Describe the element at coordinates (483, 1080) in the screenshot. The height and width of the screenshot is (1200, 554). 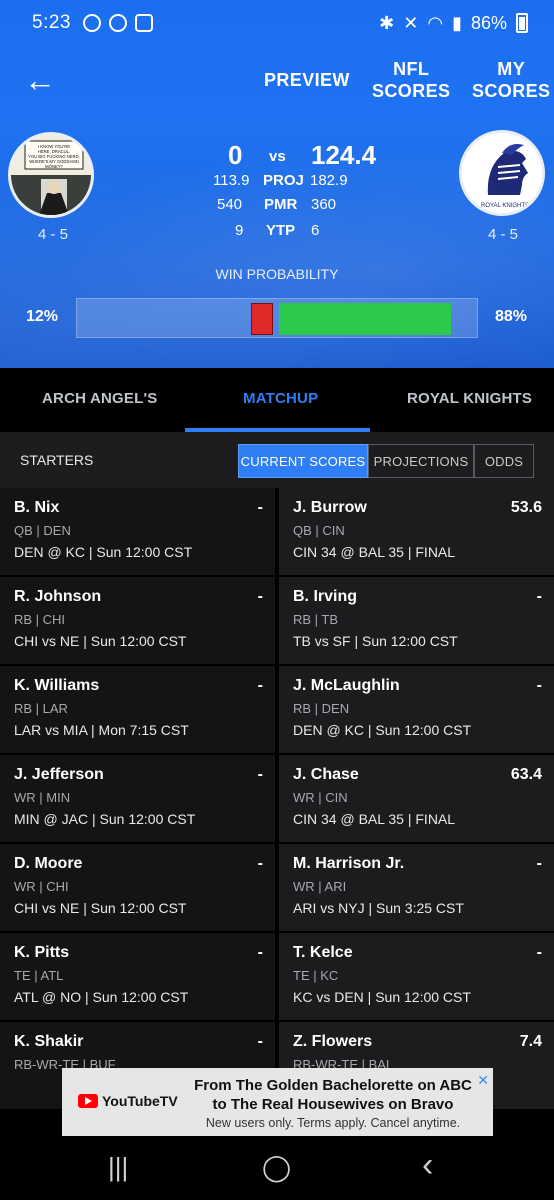
I see `ad-close-icon: ✕` at that location.